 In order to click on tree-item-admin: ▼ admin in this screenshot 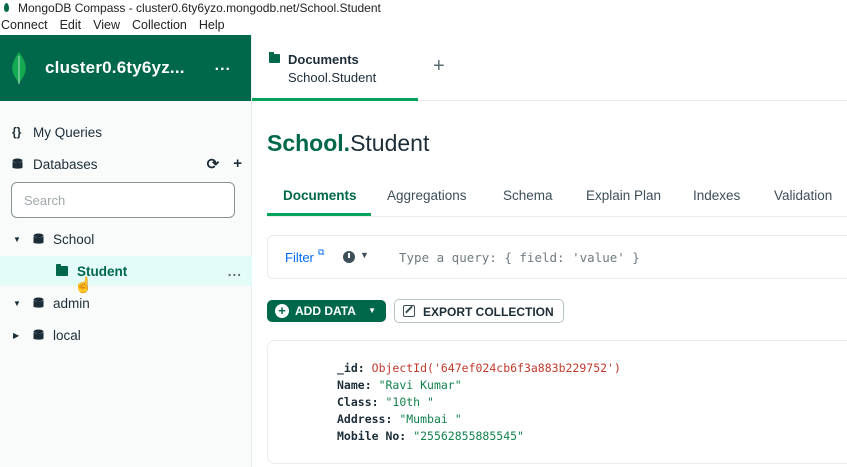, I will do `click(126, 303)`.